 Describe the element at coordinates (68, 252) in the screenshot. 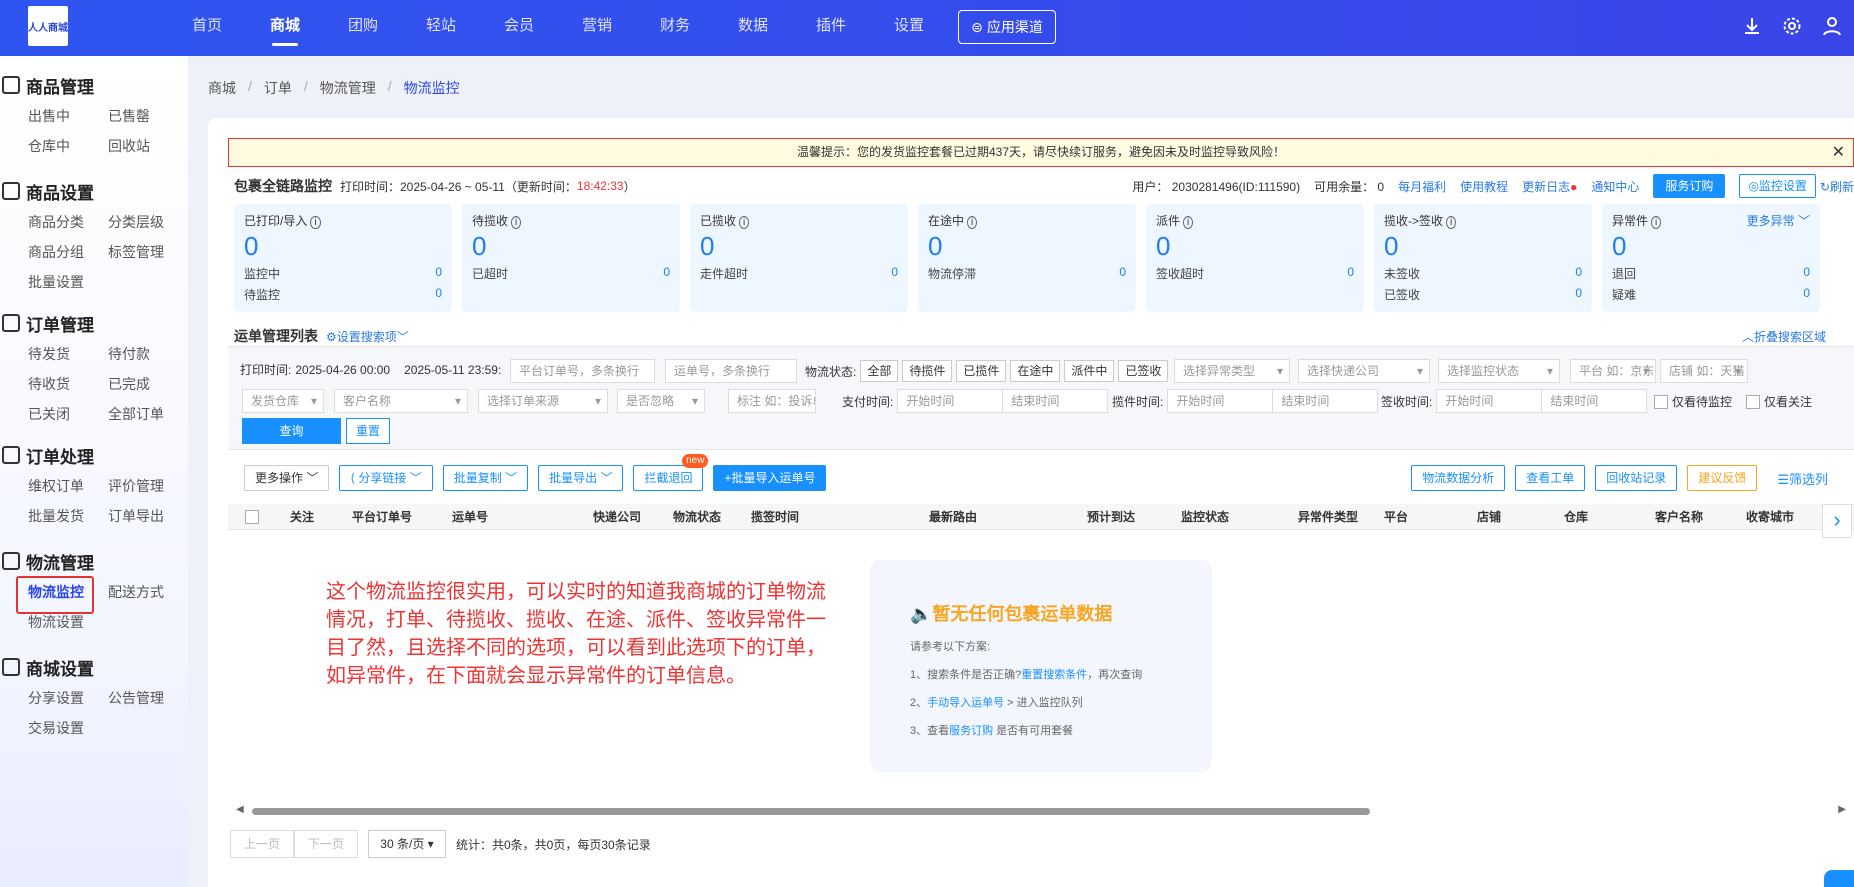

I see `sidebar-item: 商品分组` at that location.